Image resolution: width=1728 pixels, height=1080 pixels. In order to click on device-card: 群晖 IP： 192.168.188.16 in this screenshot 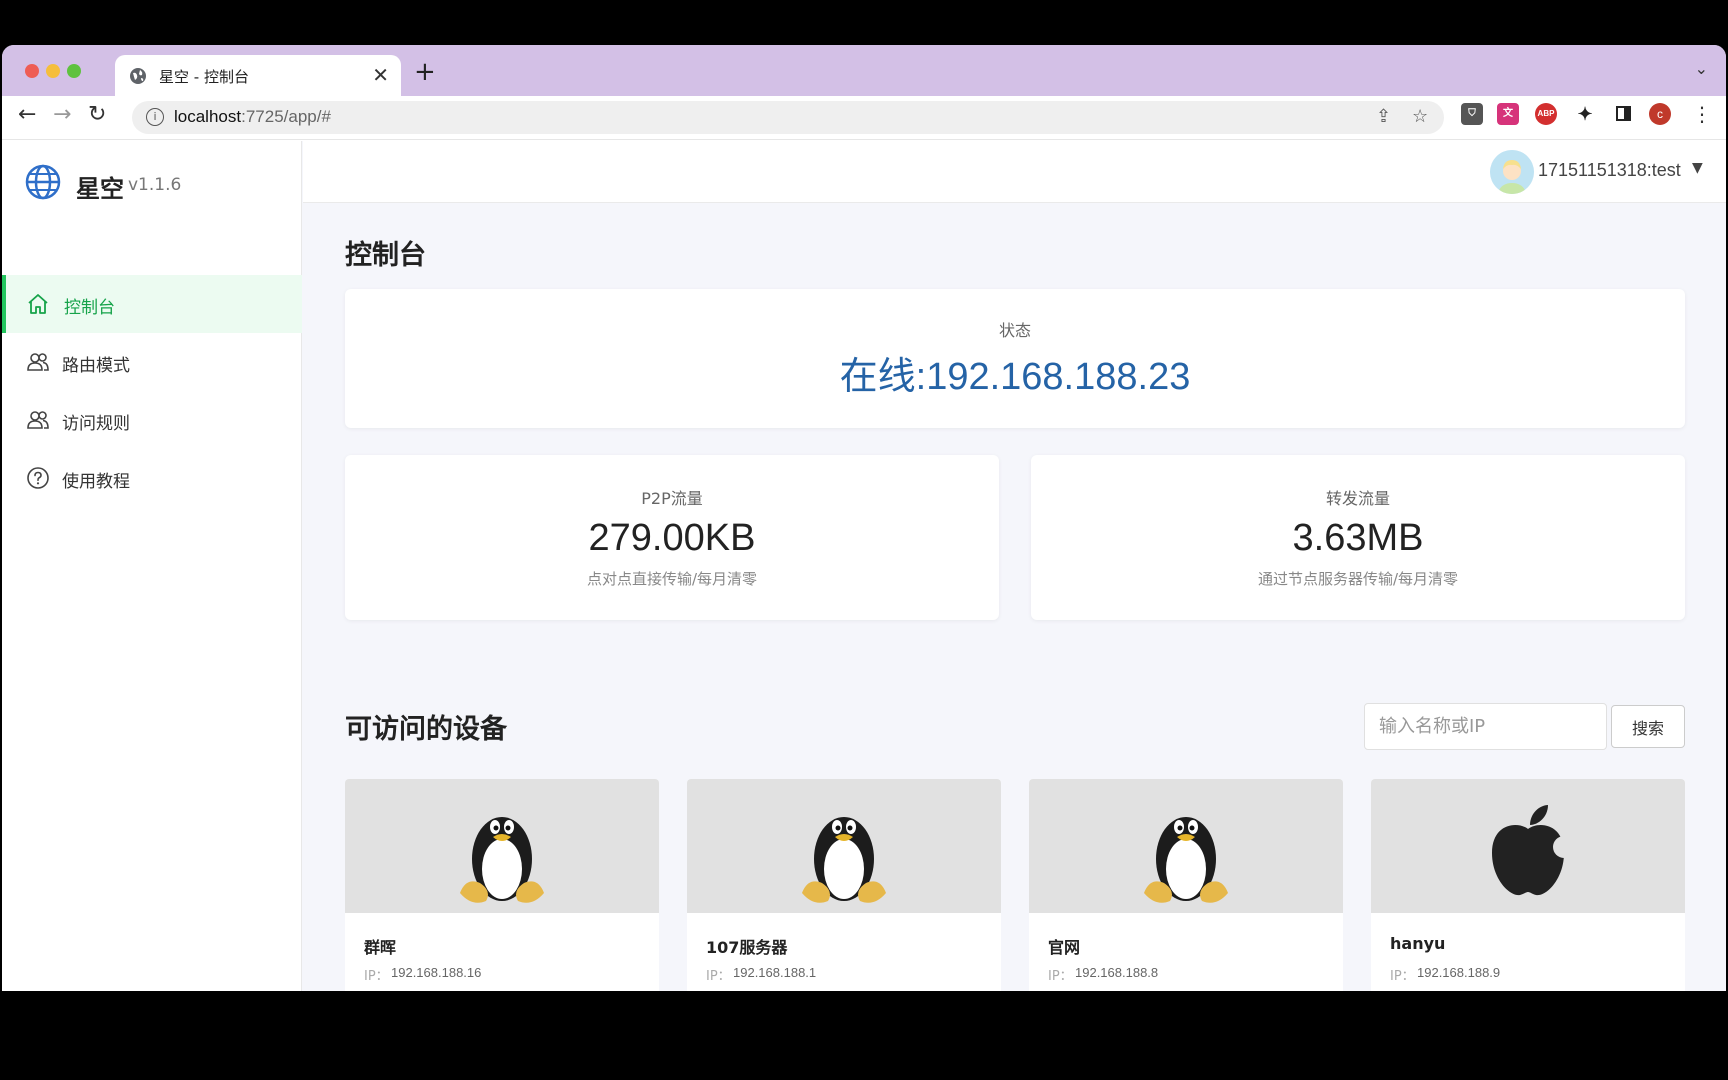, I will do `click(502, 885)`.